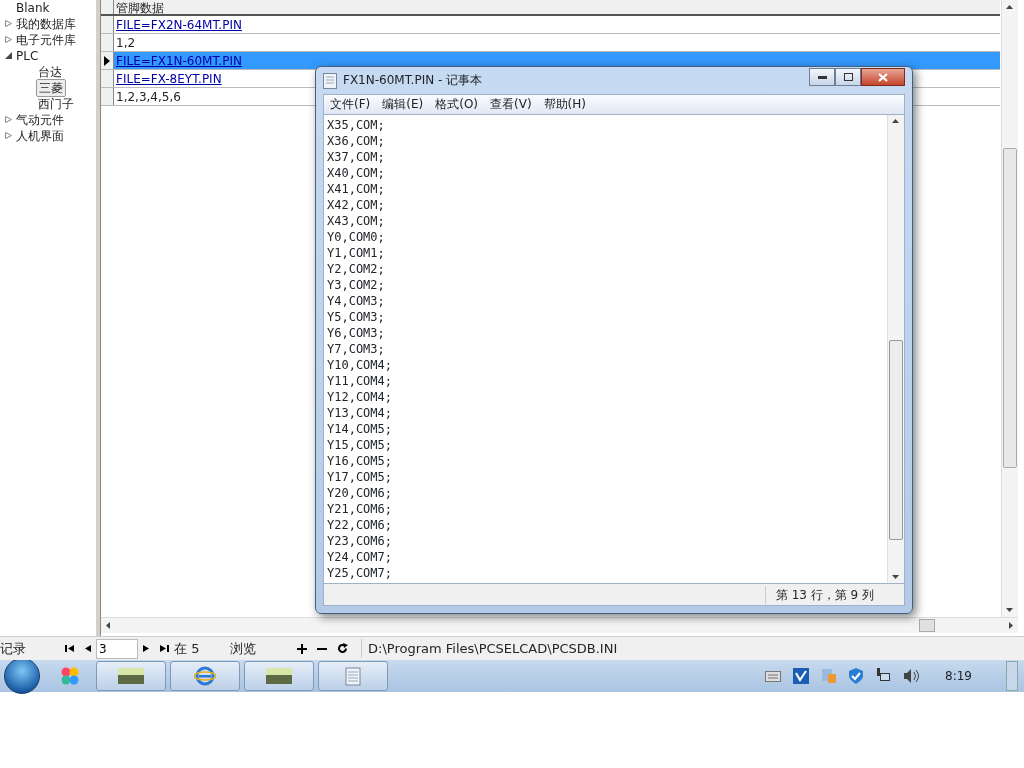 Image resolution: width=1024 pixels, height=768 pixels. Describe the element at coordinates (773, 676) in the screenshot. I see `keyboard-icon` at that location.